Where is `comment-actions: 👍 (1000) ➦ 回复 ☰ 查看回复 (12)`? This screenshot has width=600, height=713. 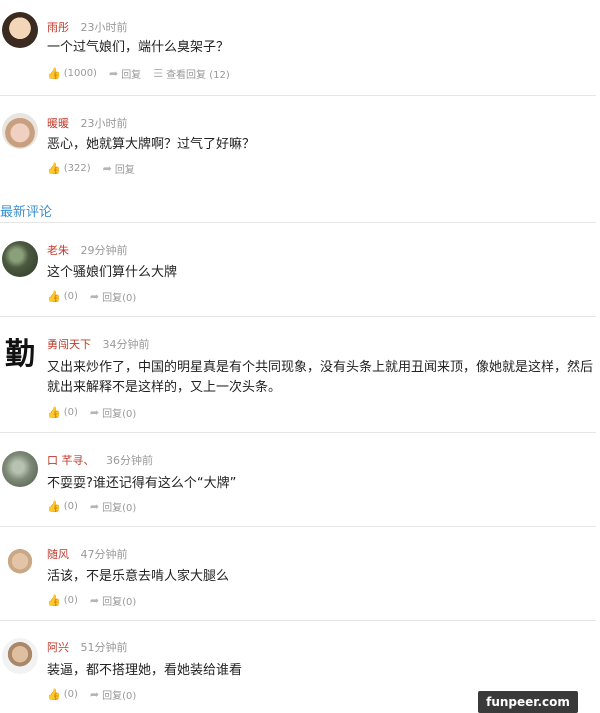 comment-actions: 👍 (1000) ➦ 回复 ☰ 查看回复 (12) is located at coordinates (144, 73).